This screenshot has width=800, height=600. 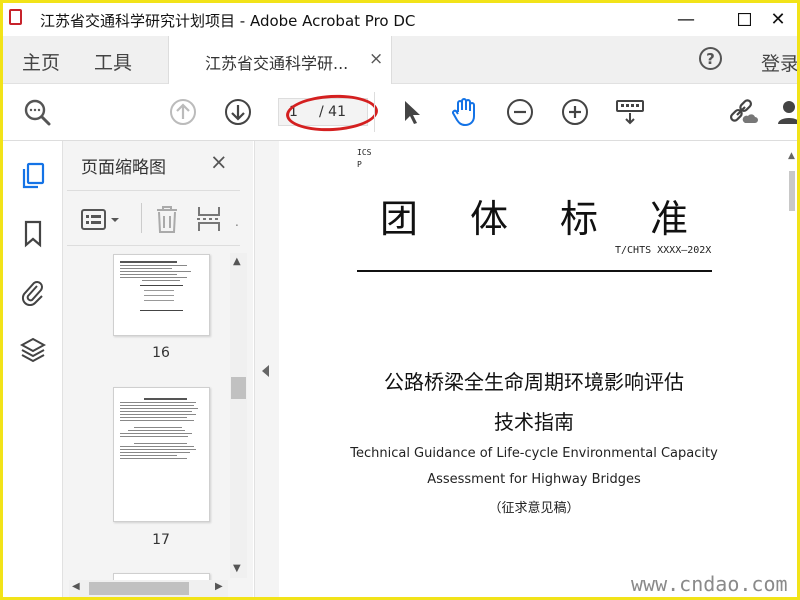 I want to click on panel-close-button: ×, so click(x=219, y=162).